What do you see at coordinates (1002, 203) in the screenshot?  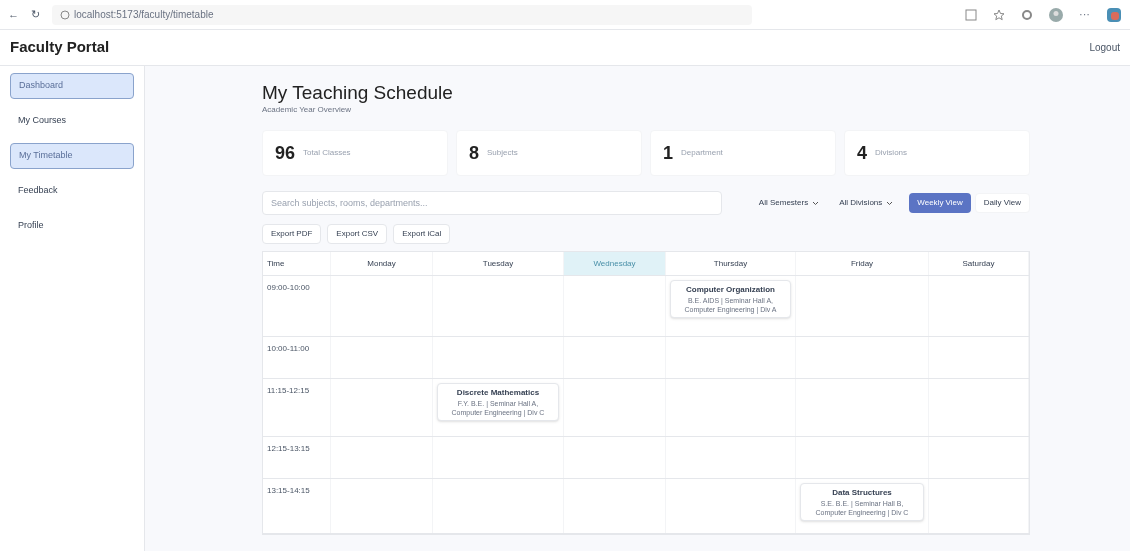 I see `view-button: Daily View` at bounding box center [1002, 203].